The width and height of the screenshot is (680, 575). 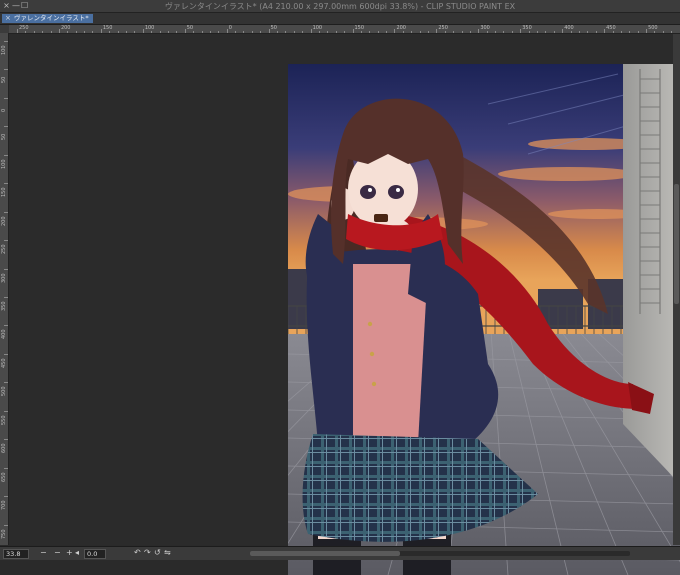 I want to click on ruler-label: 400, so click(x=4, y=335).